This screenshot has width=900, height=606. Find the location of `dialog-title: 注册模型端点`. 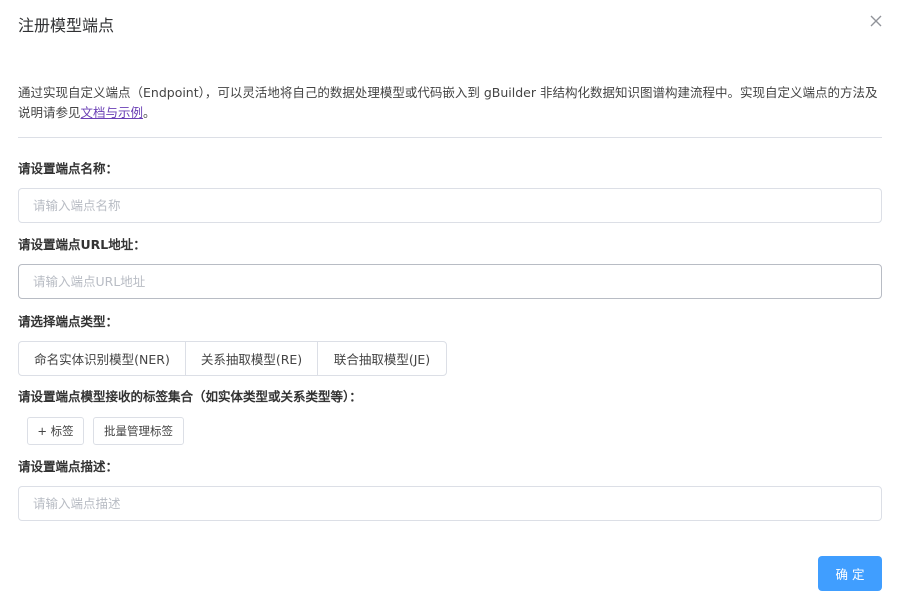

dialog-title: 注册模型端点 is located at coordinates (66, 25).